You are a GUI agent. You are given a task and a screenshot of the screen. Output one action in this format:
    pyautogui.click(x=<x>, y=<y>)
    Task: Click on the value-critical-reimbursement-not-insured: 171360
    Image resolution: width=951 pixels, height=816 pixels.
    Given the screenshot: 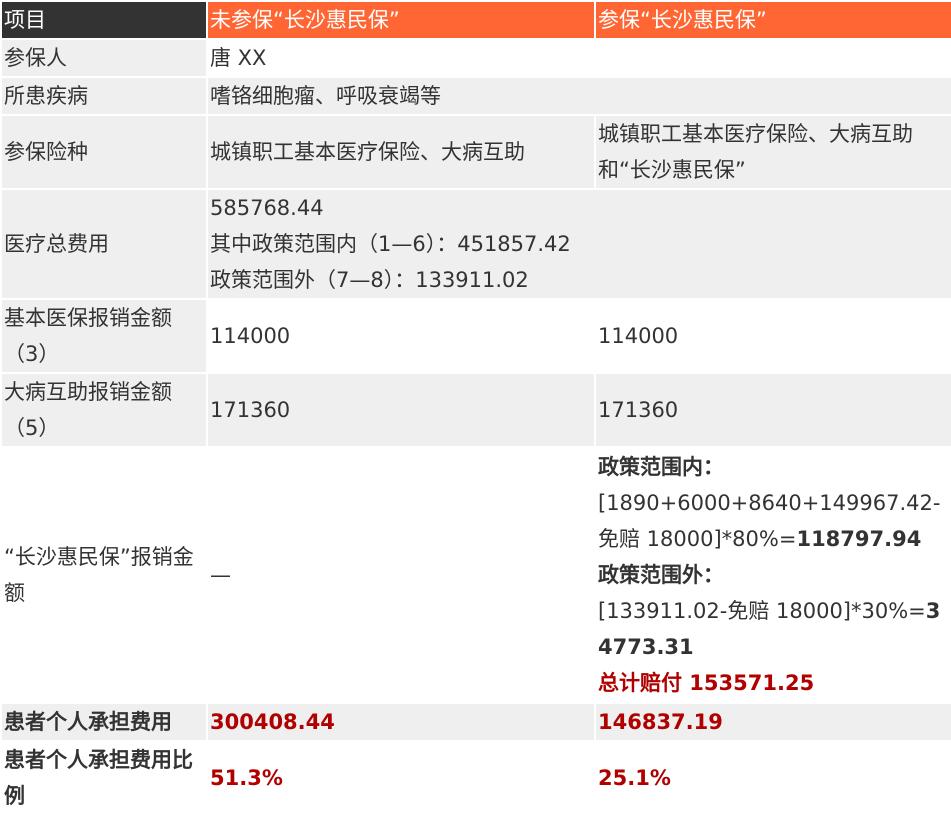 What is the action you would take?
    pyautogui.click(x=401, y=410)
    